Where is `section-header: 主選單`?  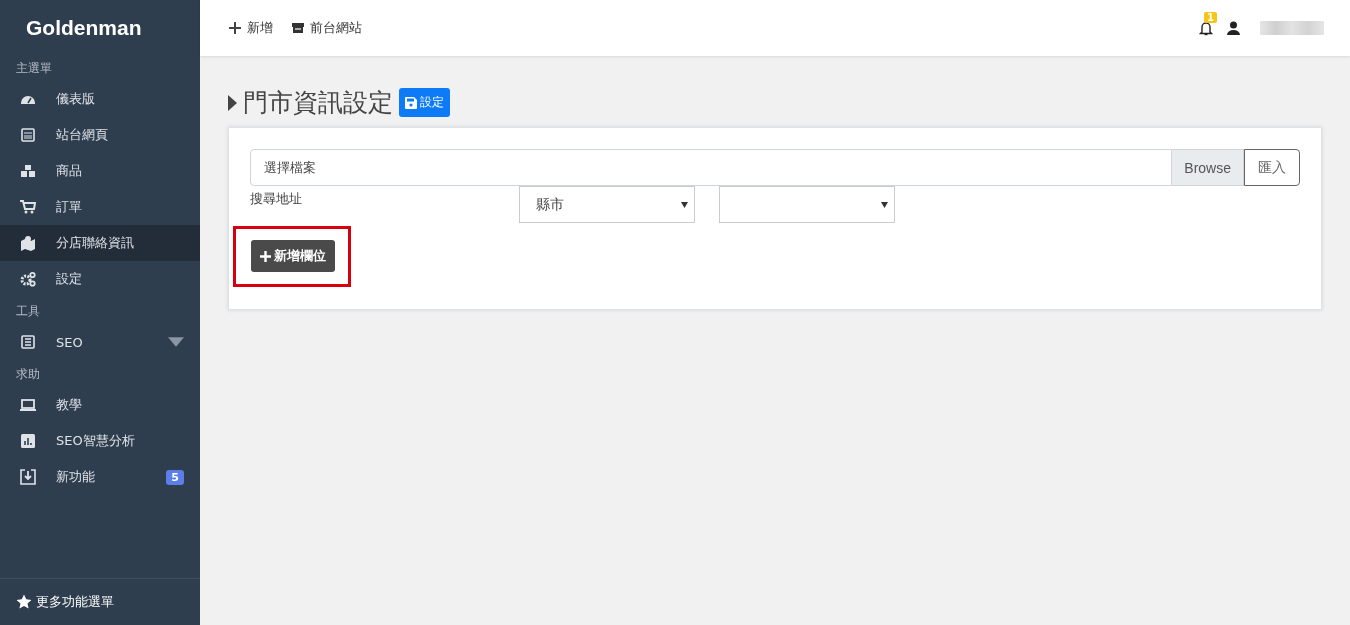
section-header: 主選單 is located at coordinates (34, 68).